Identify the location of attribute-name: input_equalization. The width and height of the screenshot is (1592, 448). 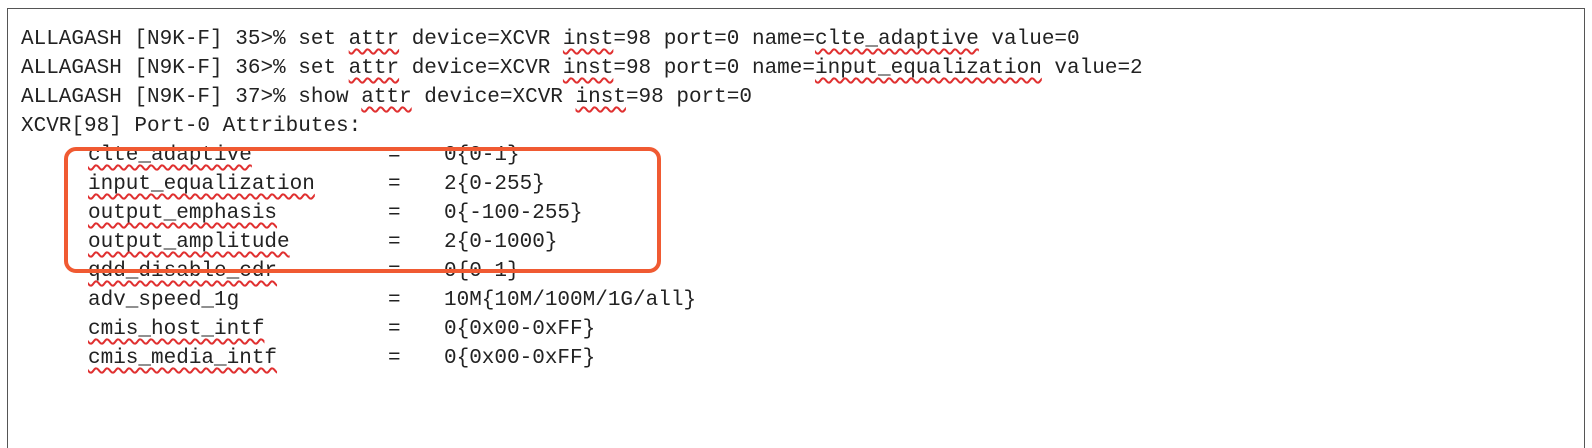
(201, 184).